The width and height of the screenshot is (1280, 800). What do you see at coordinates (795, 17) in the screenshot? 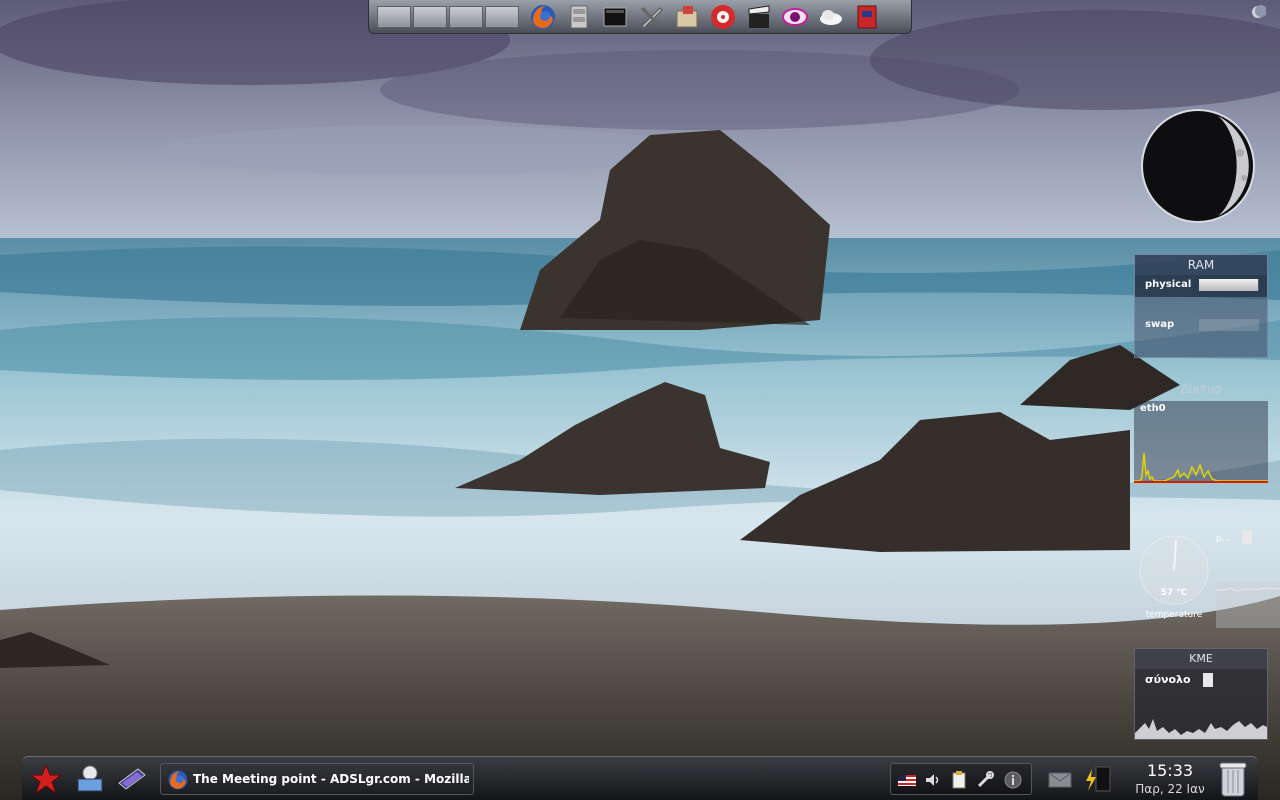
I see `eye-icon` at bounding box center [795, 17].